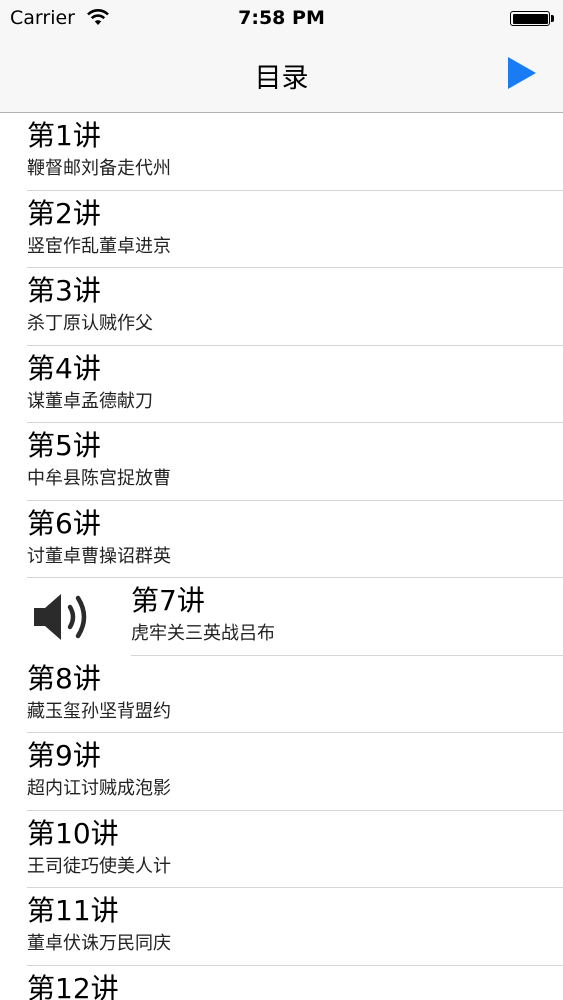 The width and height of the screenshot is (563, 1000). Describe the element at coordinates (73, 985) in the screenshot. I see `chapter-title: 第12讲` at that location.